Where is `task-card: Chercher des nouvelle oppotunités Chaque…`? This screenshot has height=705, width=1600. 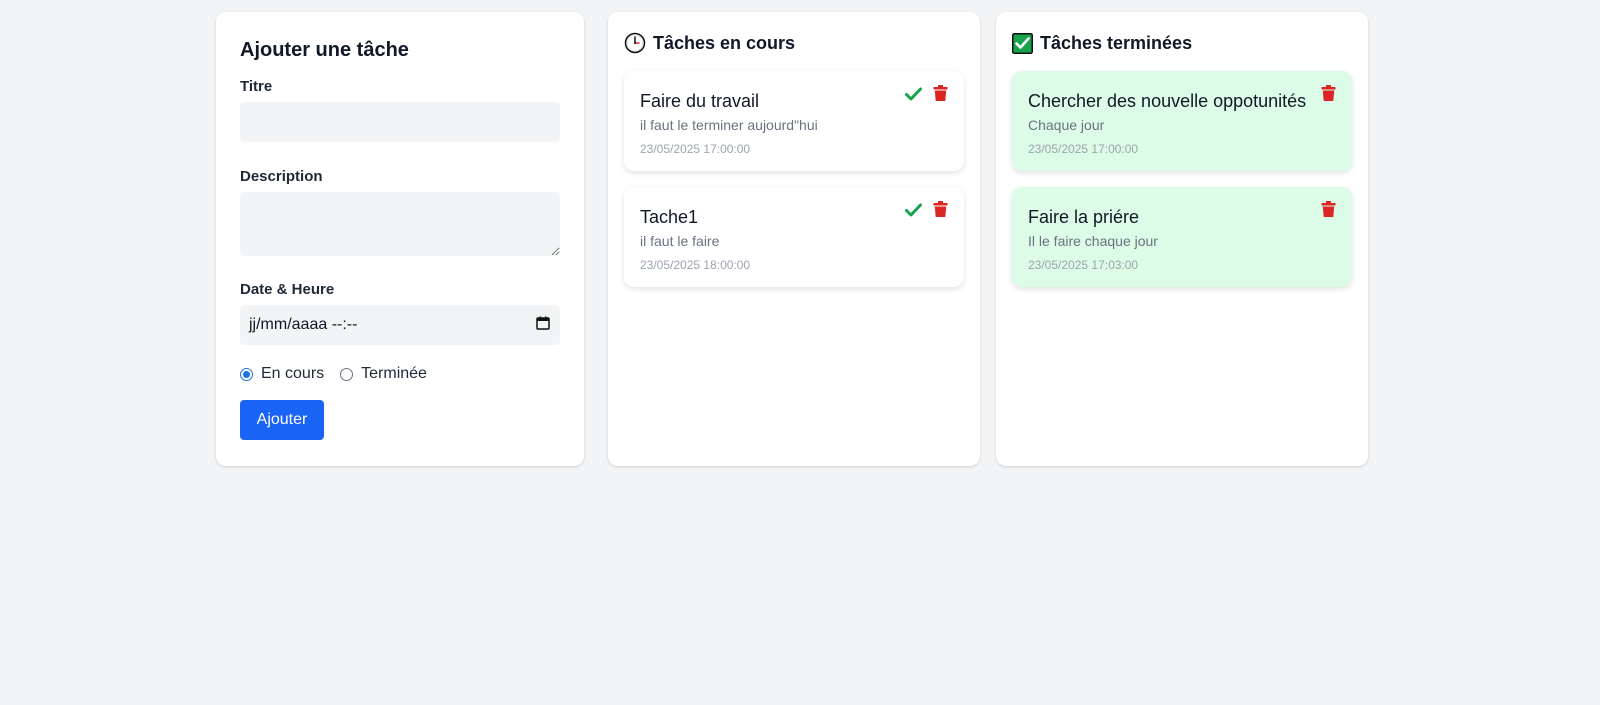
task-card: Chercher des nouvelle oppotunités Chaque… is located at coordinates (1182, 121).